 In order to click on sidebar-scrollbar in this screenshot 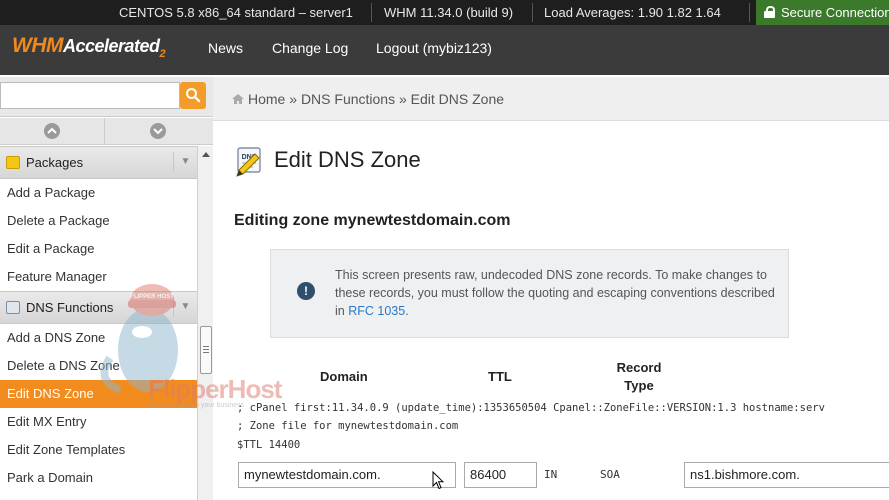, I will do `click(205, 323)`.